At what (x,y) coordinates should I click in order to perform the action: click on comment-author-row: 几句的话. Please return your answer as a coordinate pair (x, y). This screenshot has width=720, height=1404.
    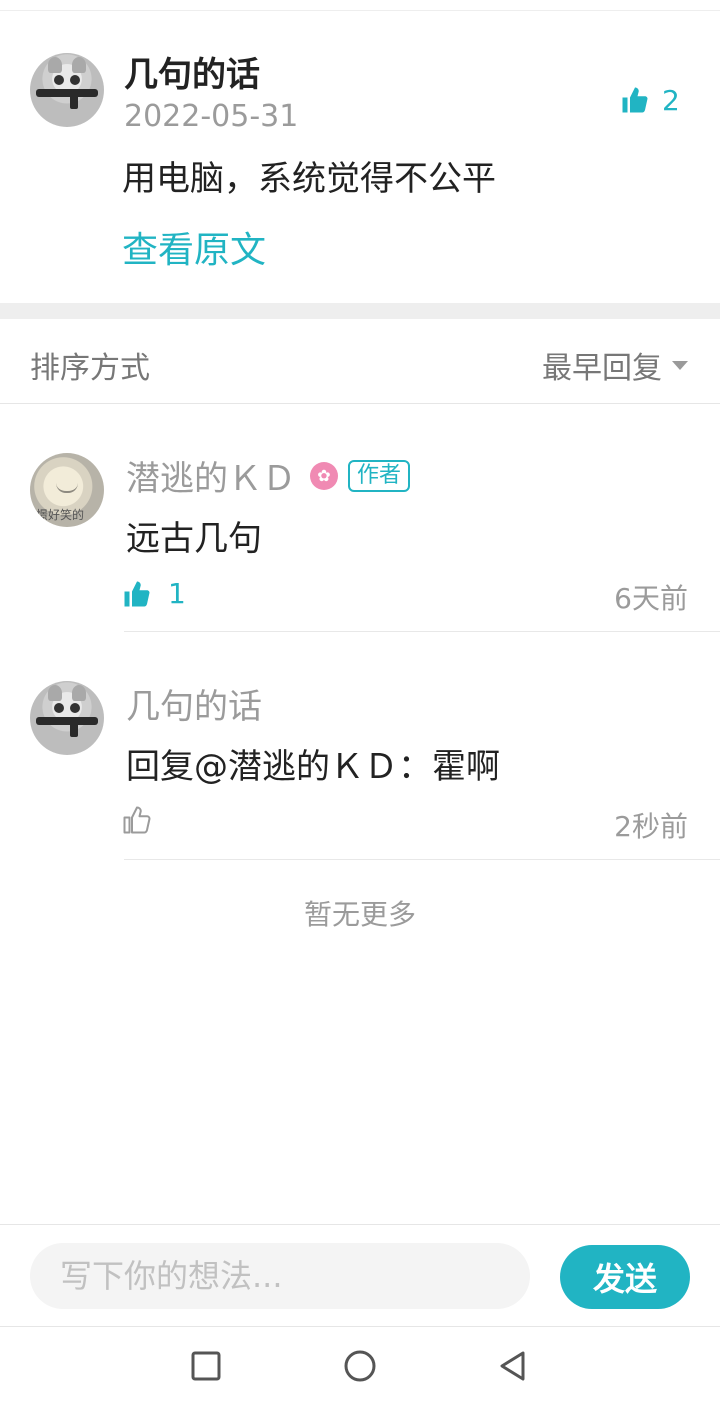
    Looking at the image, I should click on (194, 703).